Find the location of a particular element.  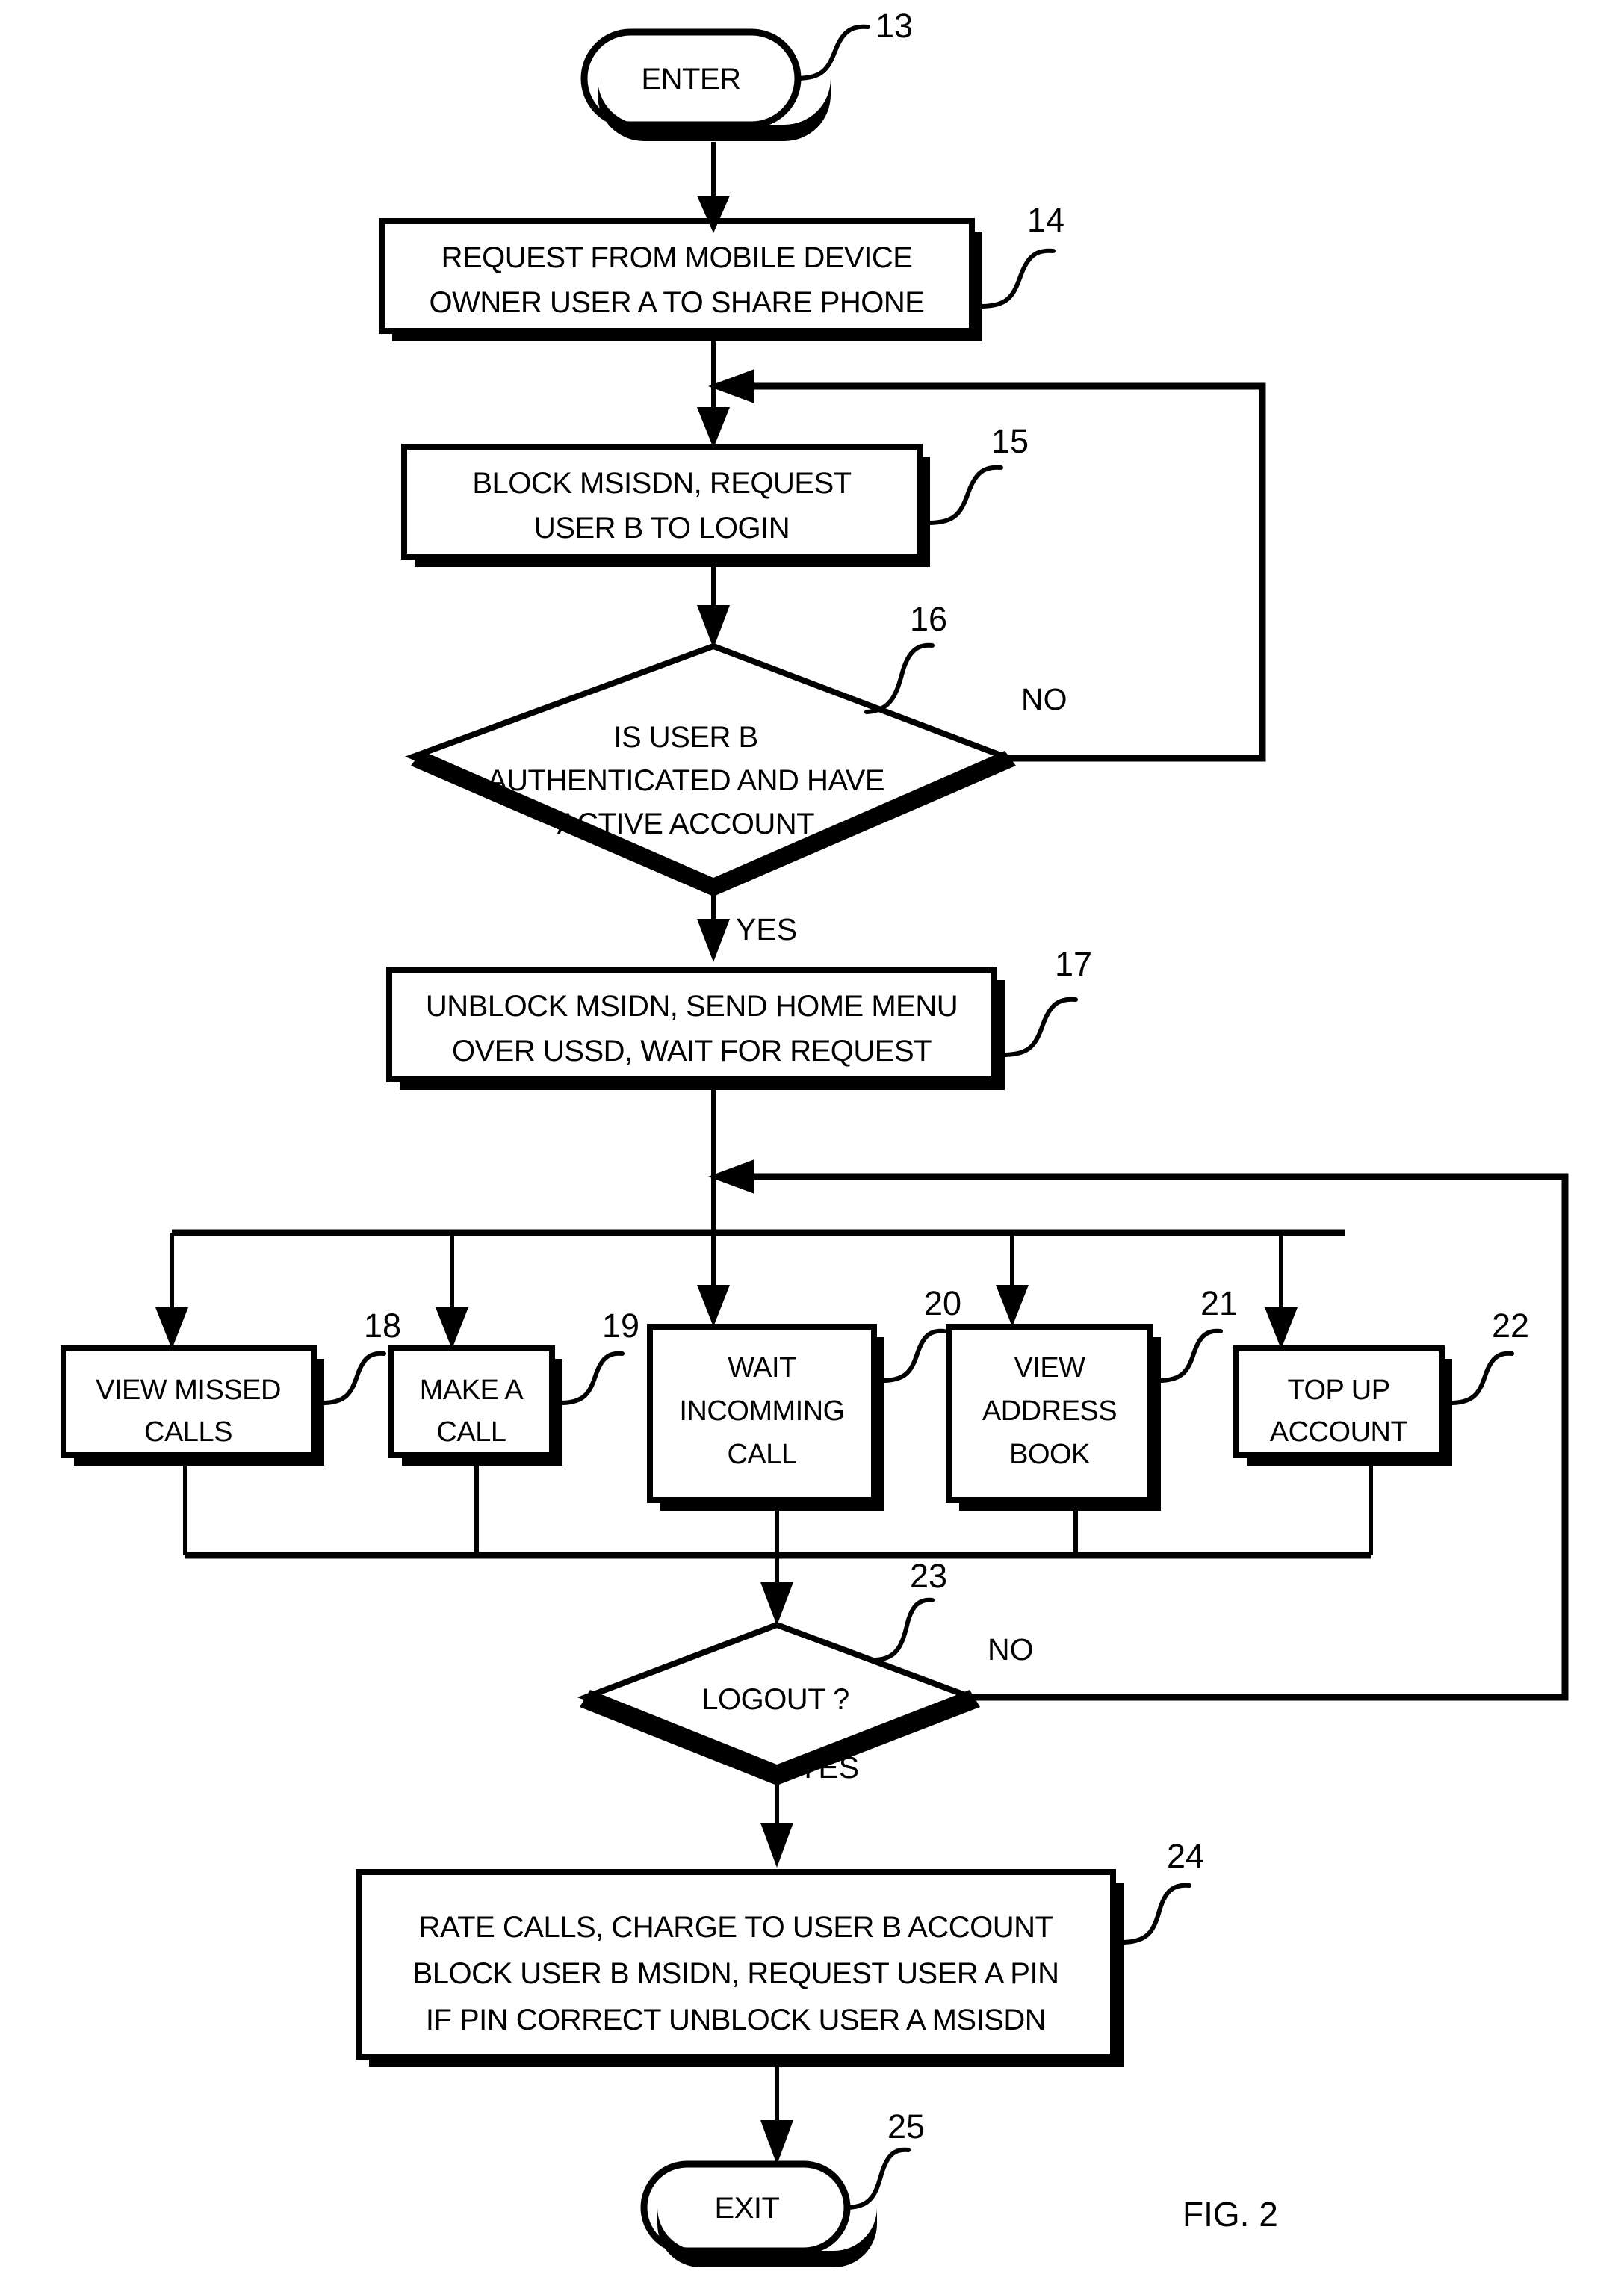

ref-23: 23 is located at coordinates (928, 1576).